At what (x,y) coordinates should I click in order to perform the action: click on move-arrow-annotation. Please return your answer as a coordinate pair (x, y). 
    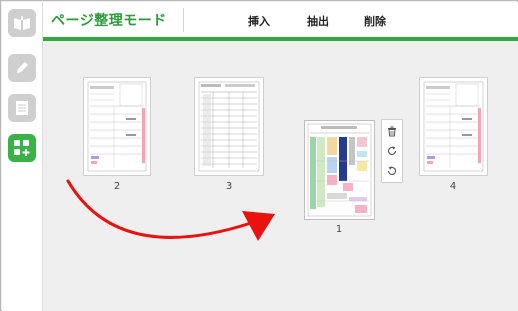
    Looking at the image, I should click on (170, 210).